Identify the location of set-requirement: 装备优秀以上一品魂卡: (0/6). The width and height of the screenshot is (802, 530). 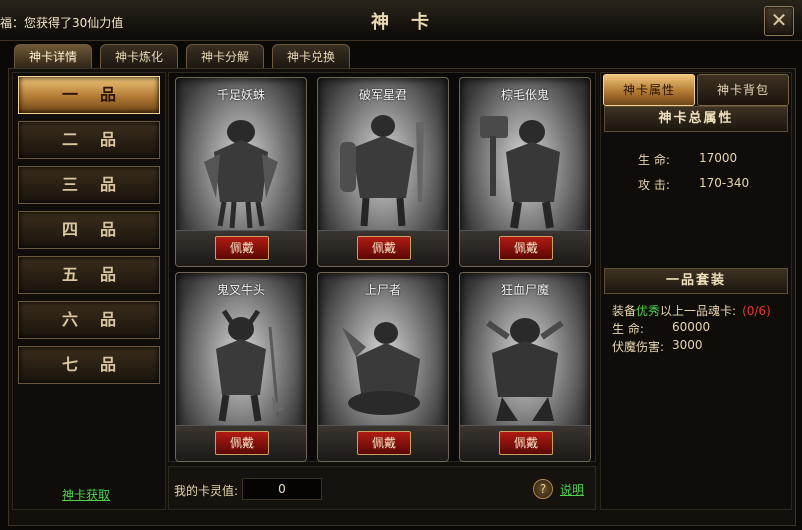
(691, 311).